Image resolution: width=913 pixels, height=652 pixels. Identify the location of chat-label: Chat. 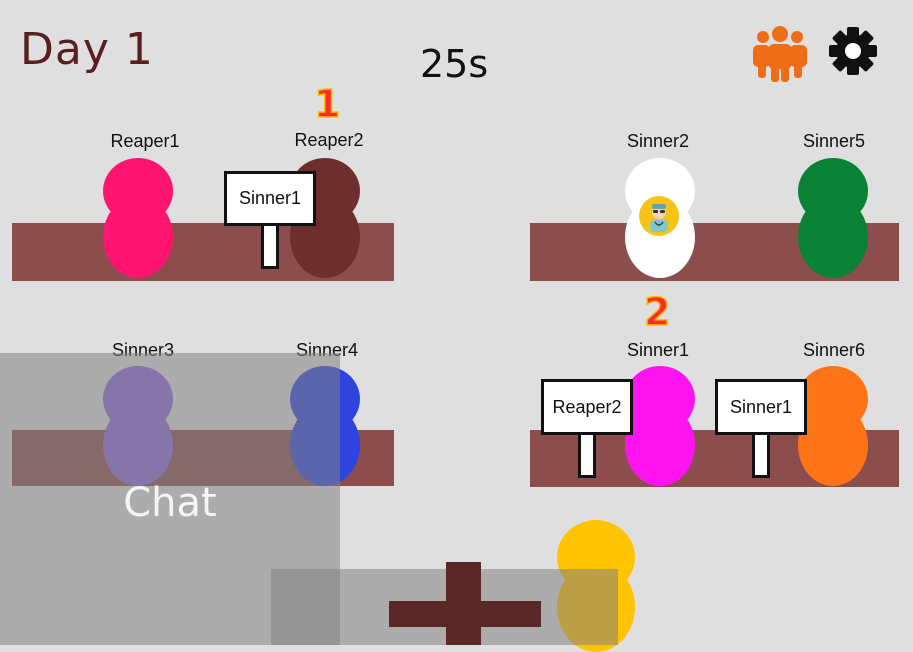
(170, 503).